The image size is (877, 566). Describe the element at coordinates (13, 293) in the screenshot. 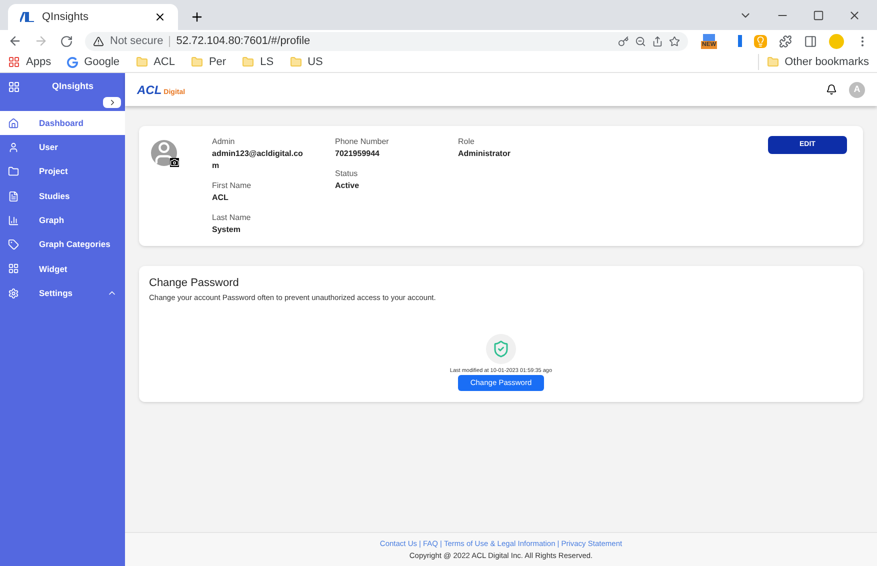

I see `settings-icon` at that location.